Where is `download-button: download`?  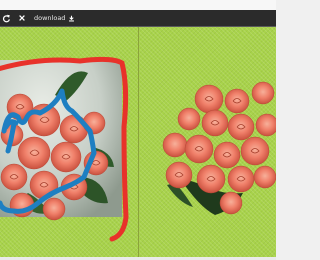 download-button: download is located at coordinates (54, 18).